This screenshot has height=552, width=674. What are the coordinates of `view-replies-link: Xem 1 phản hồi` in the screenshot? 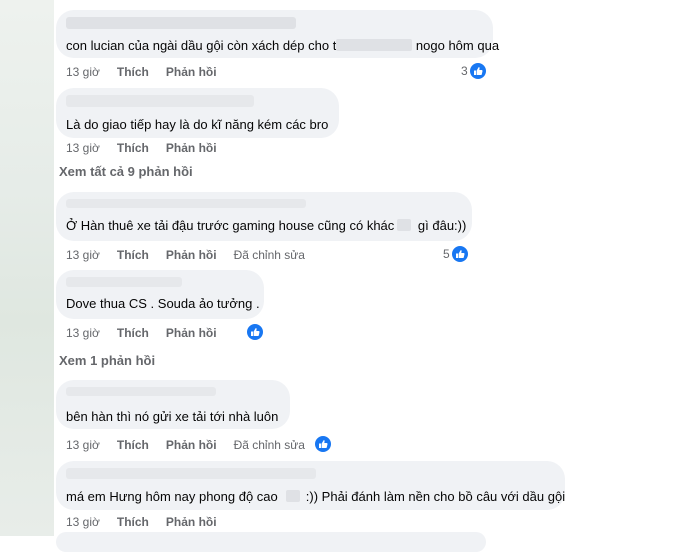 It's located at (107, 360).